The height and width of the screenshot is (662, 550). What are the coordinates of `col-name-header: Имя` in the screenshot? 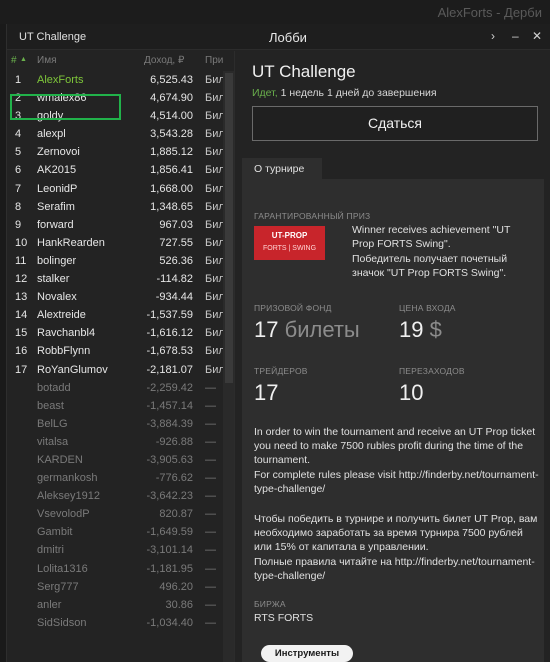 It's located at (46, 60).